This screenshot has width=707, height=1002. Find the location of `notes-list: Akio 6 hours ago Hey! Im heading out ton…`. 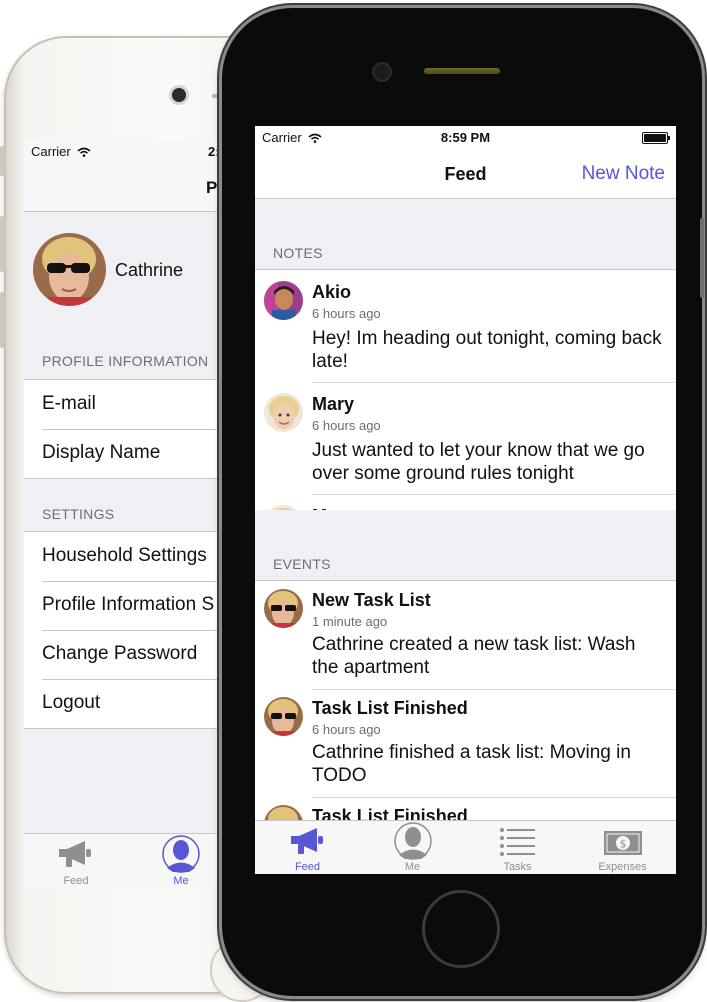

notes-list: Akio 6 hours ago Hey! Im heading out ton… is located at coordinates (465, 389).